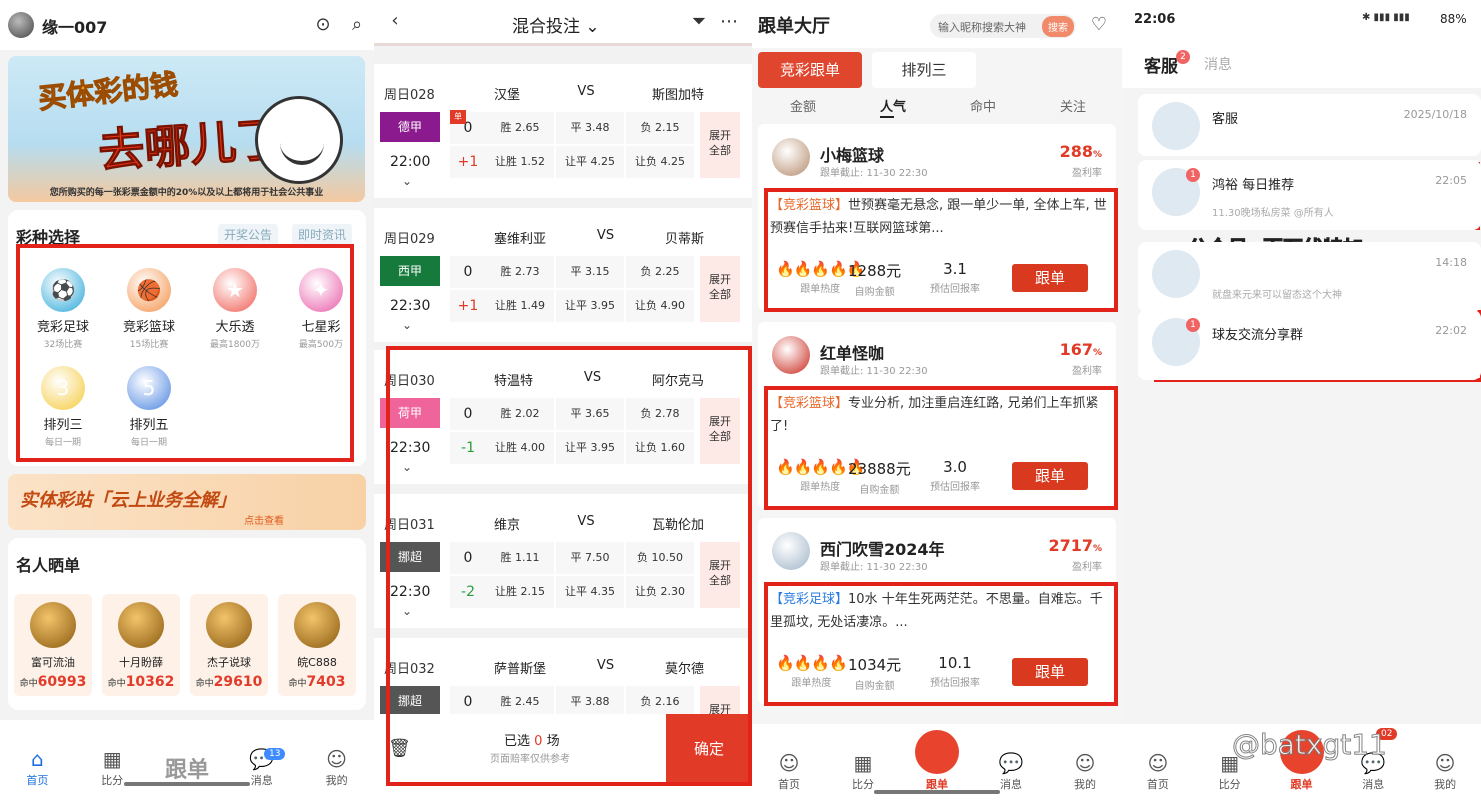 The image size is (1481, 800). Describe the element at coordinates (187, 502) in the screenshot. I see `promo-banner: 实体彩站「云上业务全解」 点击查看` at that location.